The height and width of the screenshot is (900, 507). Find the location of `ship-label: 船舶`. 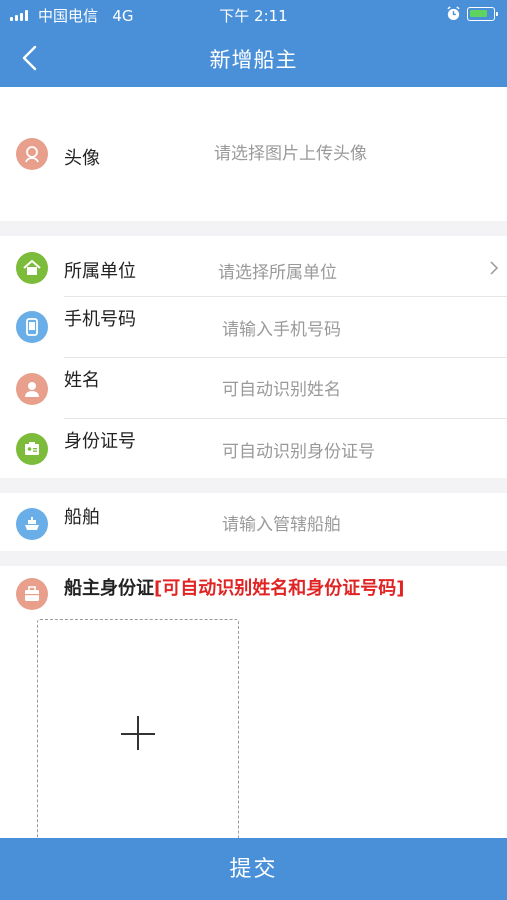

ship-label: 船舶 is located at coordinates (82, 517).